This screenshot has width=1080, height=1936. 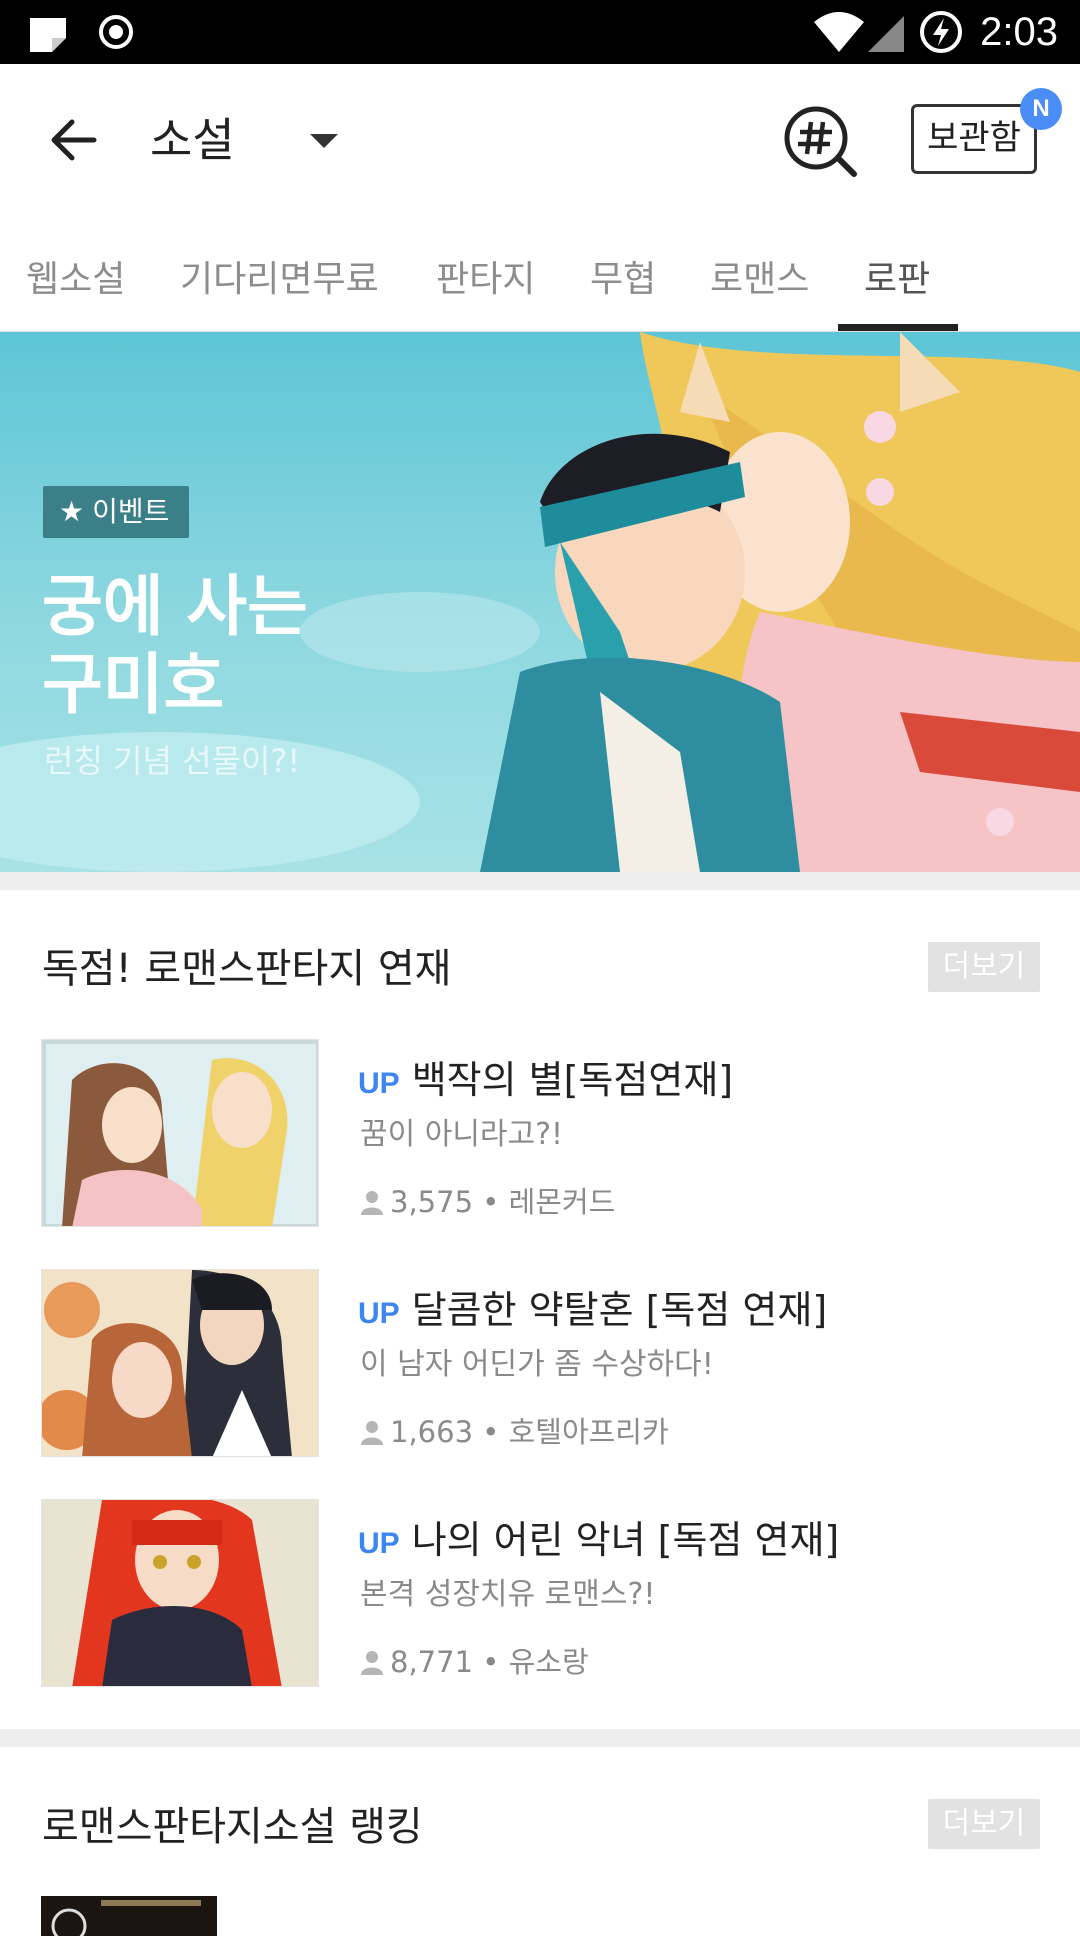 I want to click on tab-webnovel: 웹소설, so click(x=75, y=276).